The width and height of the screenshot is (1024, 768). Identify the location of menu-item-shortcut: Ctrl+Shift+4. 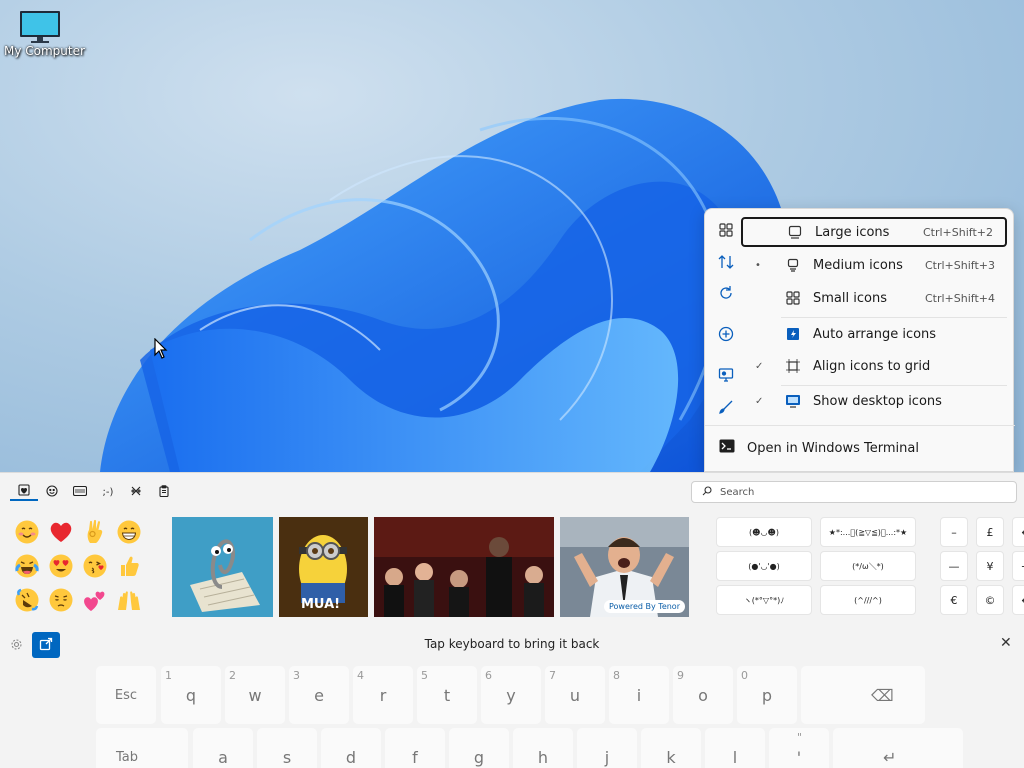
(959, 298).